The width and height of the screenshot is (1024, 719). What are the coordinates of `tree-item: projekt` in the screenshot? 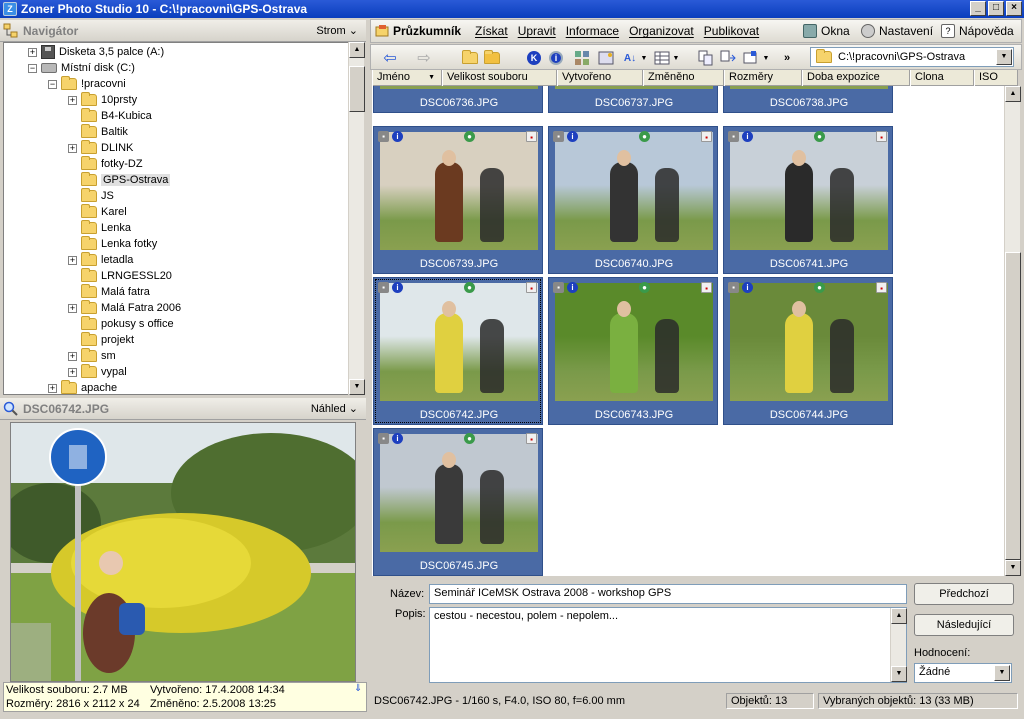 It's located at (101, 340).